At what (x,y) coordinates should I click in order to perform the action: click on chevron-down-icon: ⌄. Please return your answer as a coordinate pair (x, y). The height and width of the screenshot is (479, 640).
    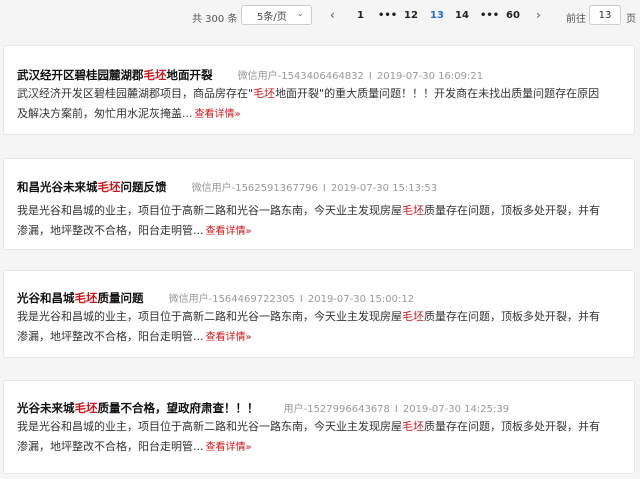
    Looking at the image, I should click on (300, 14).